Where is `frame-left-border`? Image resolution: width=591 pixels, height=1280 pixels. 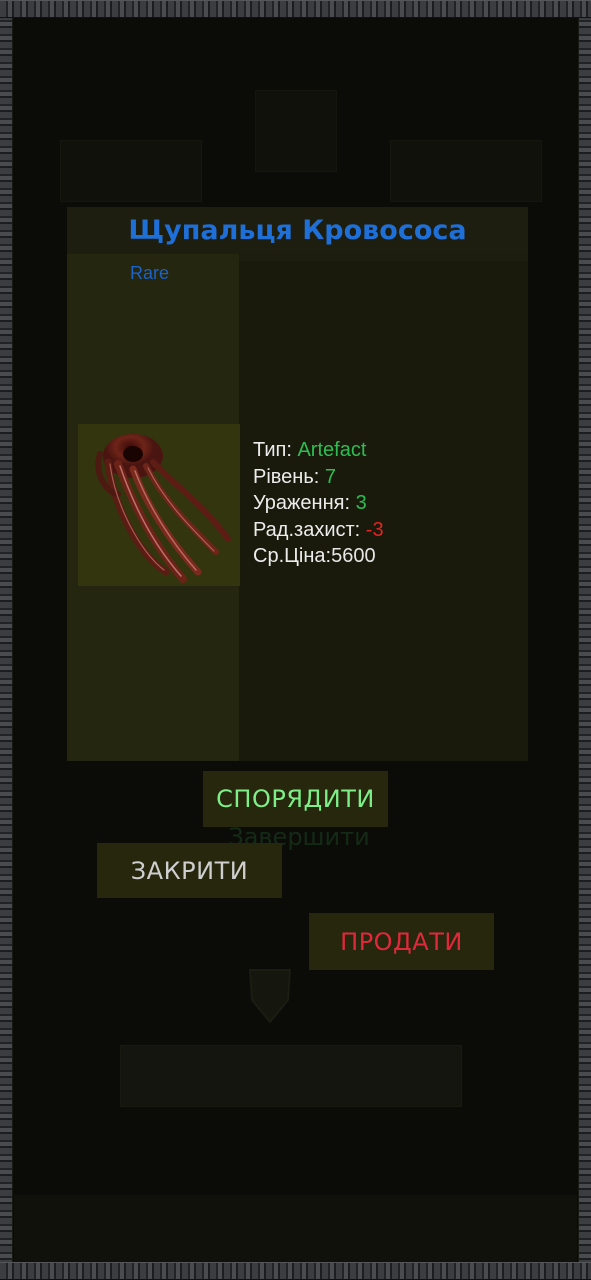
frame-left-border is located at coordinates (6, 640).